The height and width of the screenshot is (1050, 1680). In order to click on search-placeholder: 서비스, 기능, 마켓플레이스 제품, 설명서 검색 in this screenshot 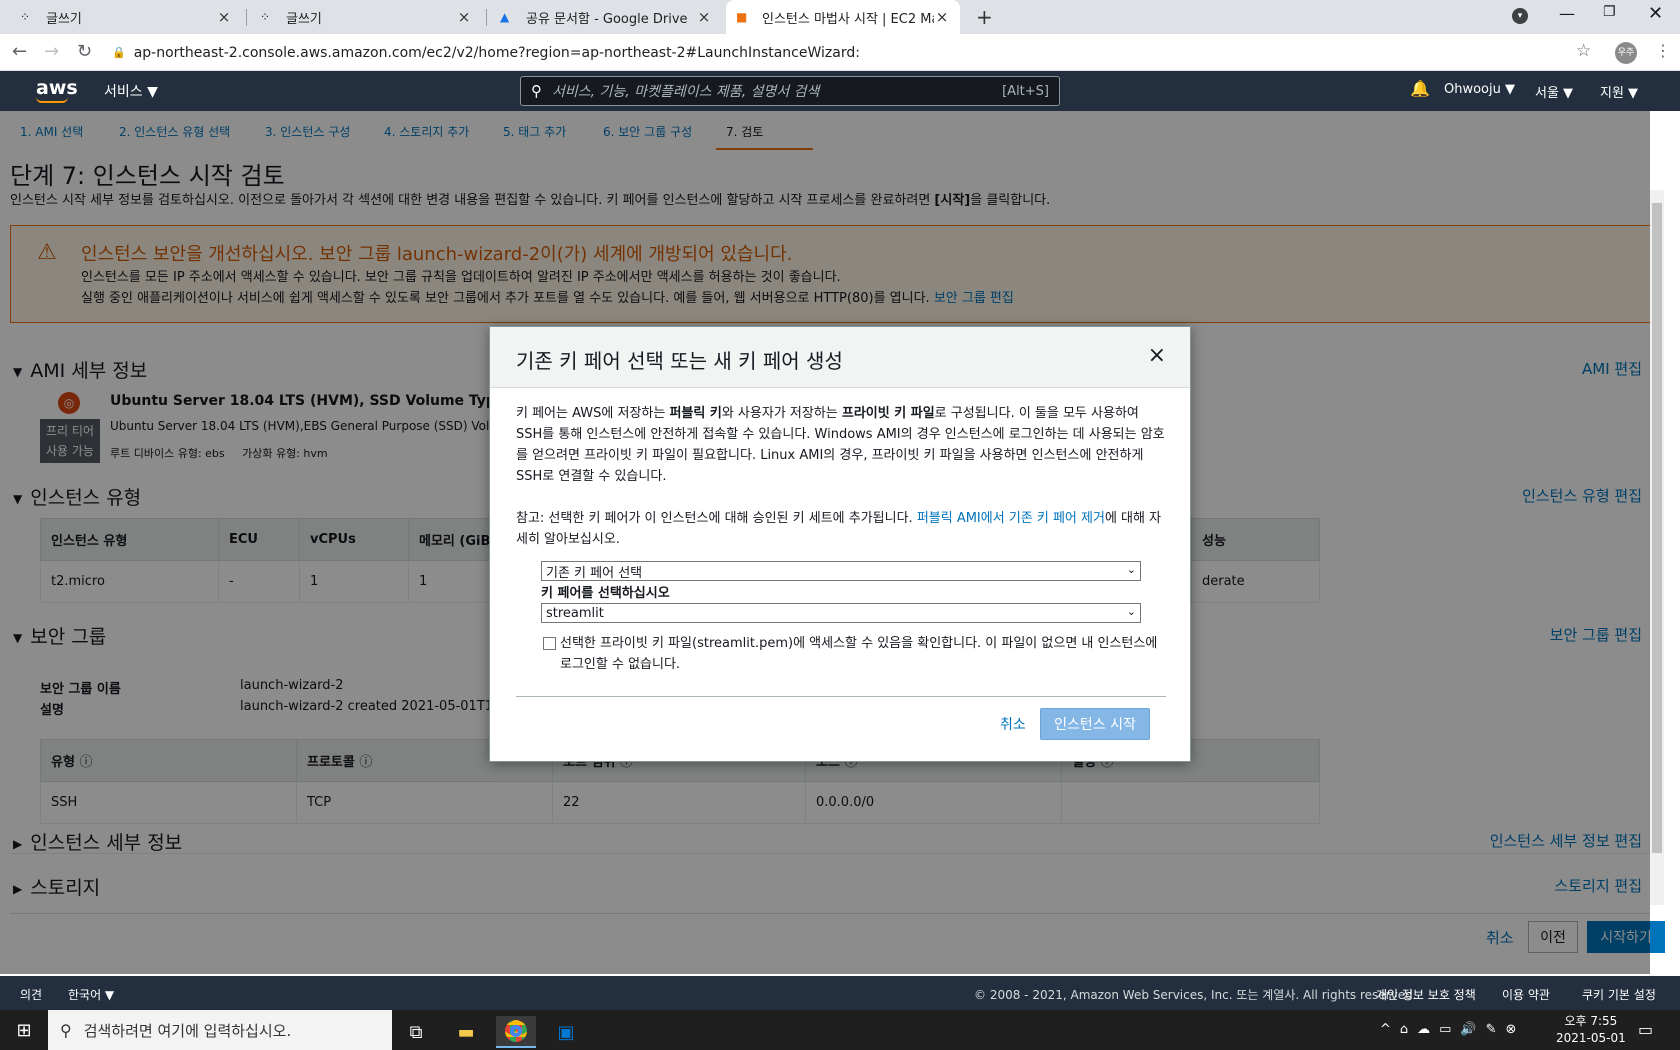, I will do `click(686, 92)`.